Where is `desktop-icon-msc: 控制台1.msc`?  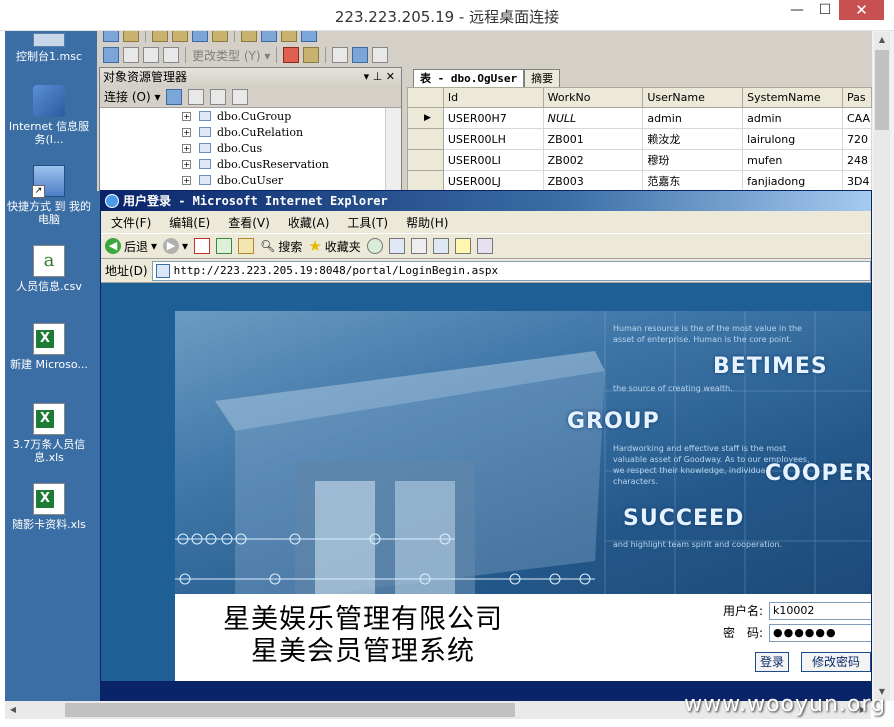 desktop-icon-msc: 控制台1.msc is located at coordinates (49, 48).